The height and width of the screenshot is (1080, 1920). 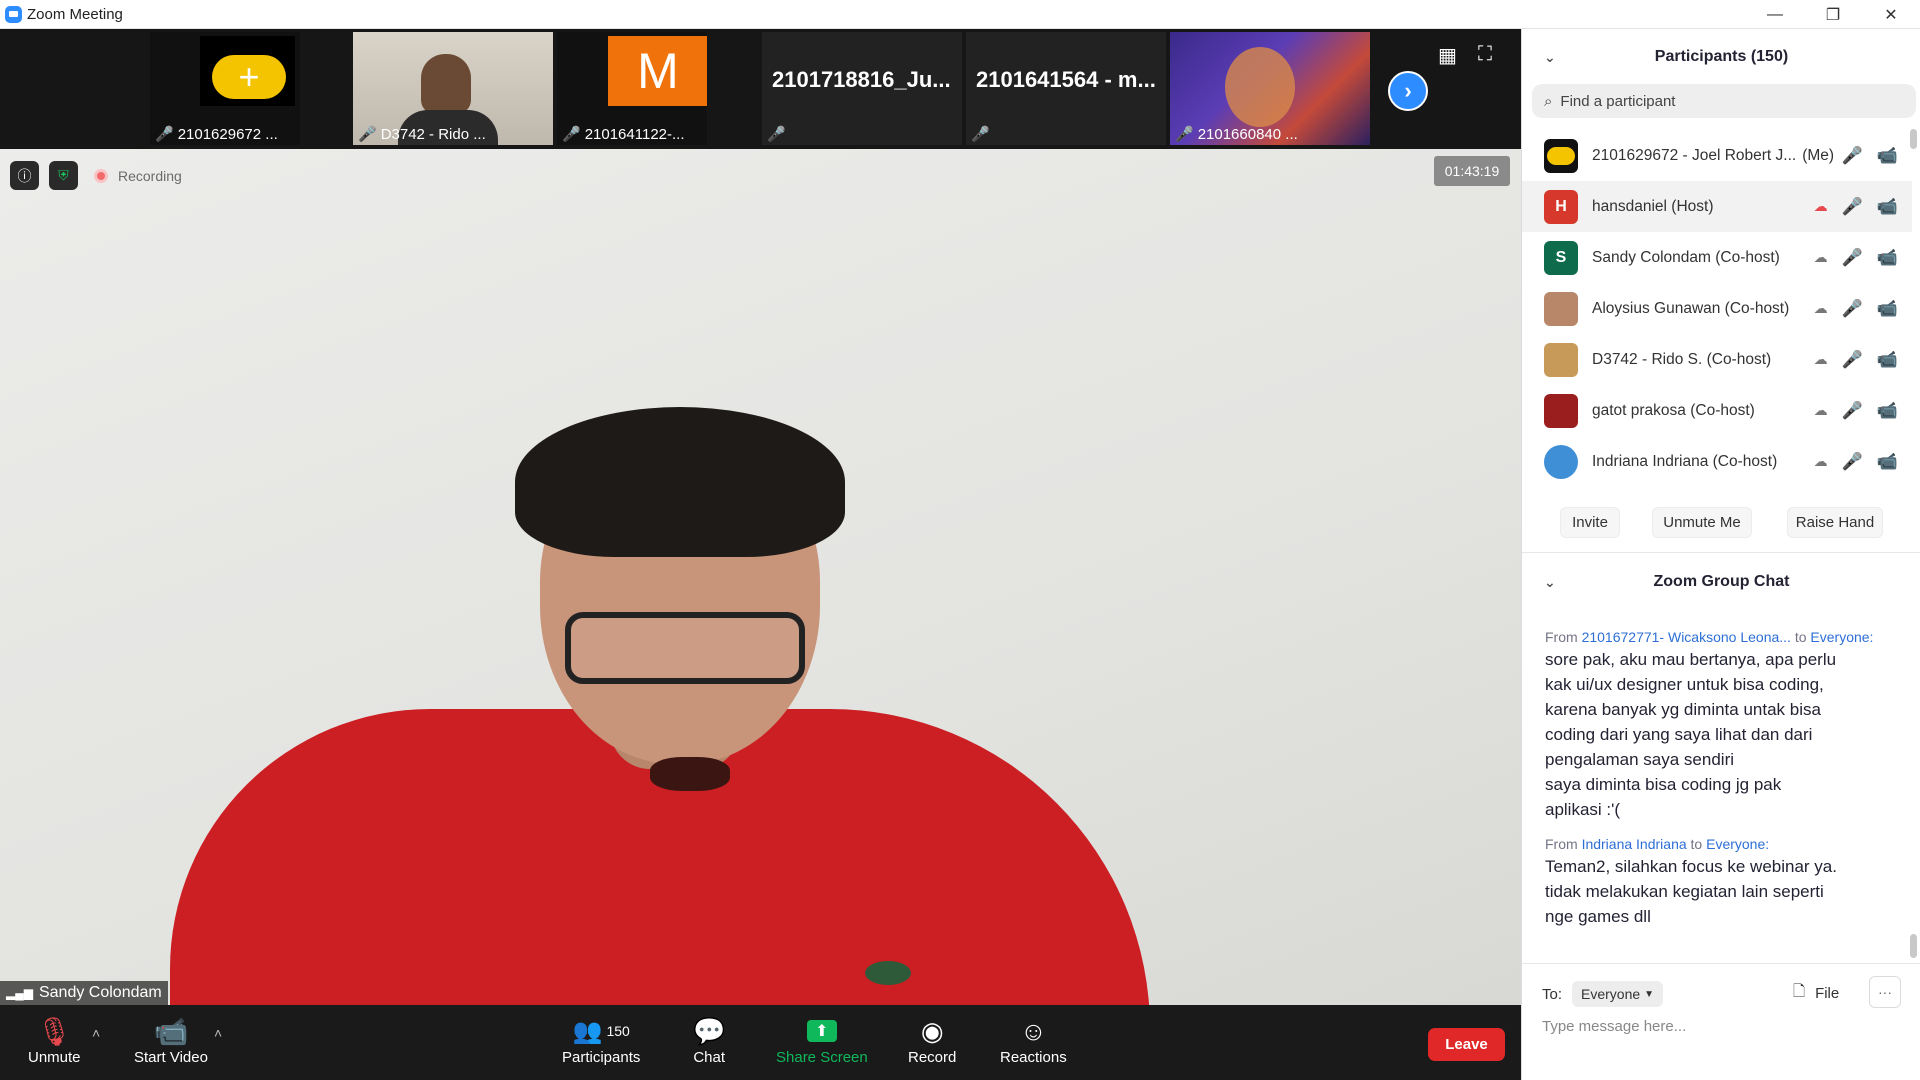 I want to click on chat-button: 💬 Chat, so click(x=709, y=1040).